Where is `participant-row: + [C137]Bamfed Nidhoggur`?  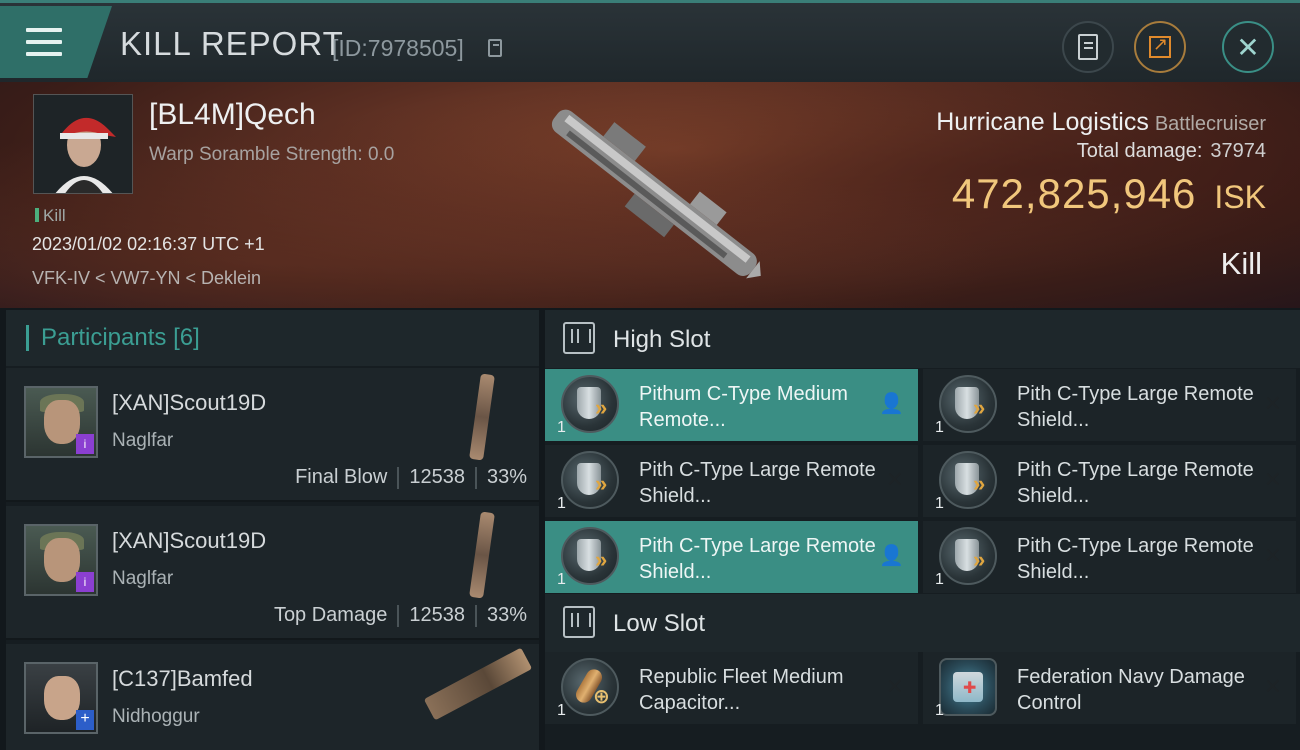 participant-row: + [C137]Bamfed Nidhoggur is located at coordinates (272, 697).